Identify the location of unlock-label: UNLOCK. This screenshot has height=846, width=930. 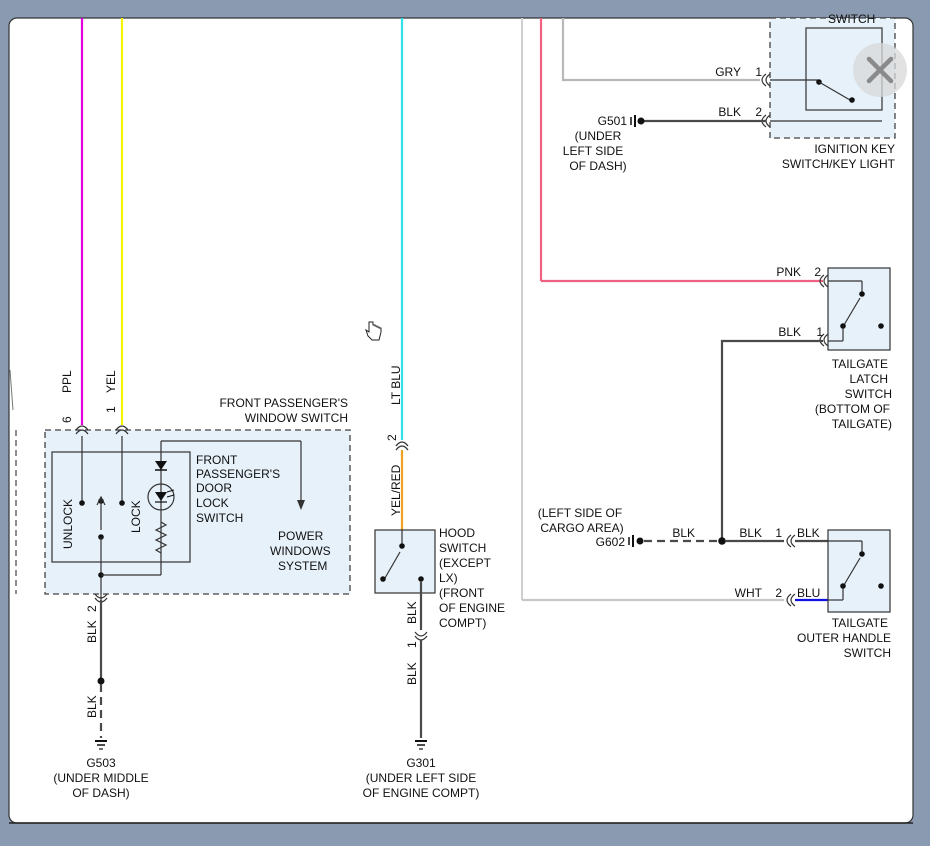
(68, 524).